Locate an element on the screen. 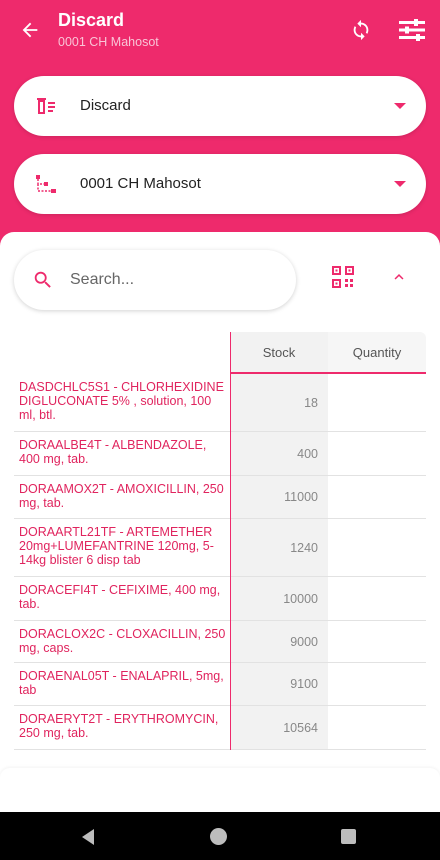 The image size is (440, 860). facility-select: 0001 CH Mahosot is located at coordinates (220, 184).